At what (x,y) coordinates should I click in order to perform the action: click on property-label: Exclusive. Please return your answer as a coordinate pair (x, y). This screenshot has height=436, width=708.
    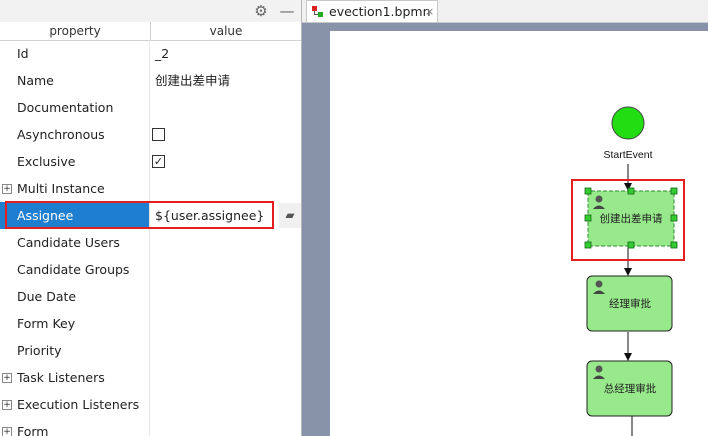
    Looking at the image, I should click on (75, 161).